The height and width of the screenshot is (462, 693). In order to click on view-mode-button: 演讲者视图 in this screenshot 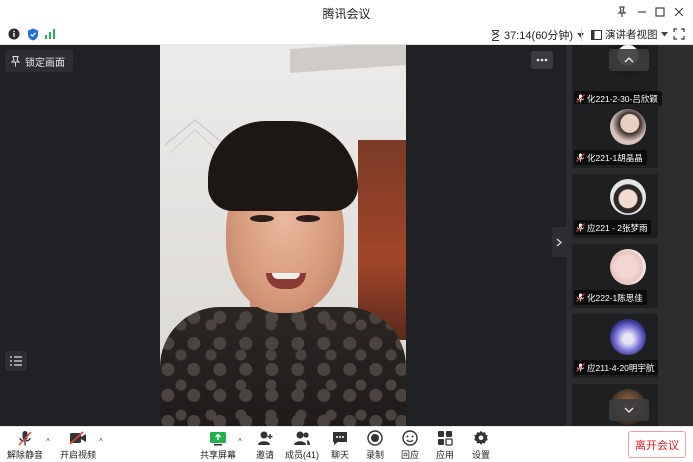, I will do `click(629, 34)`.